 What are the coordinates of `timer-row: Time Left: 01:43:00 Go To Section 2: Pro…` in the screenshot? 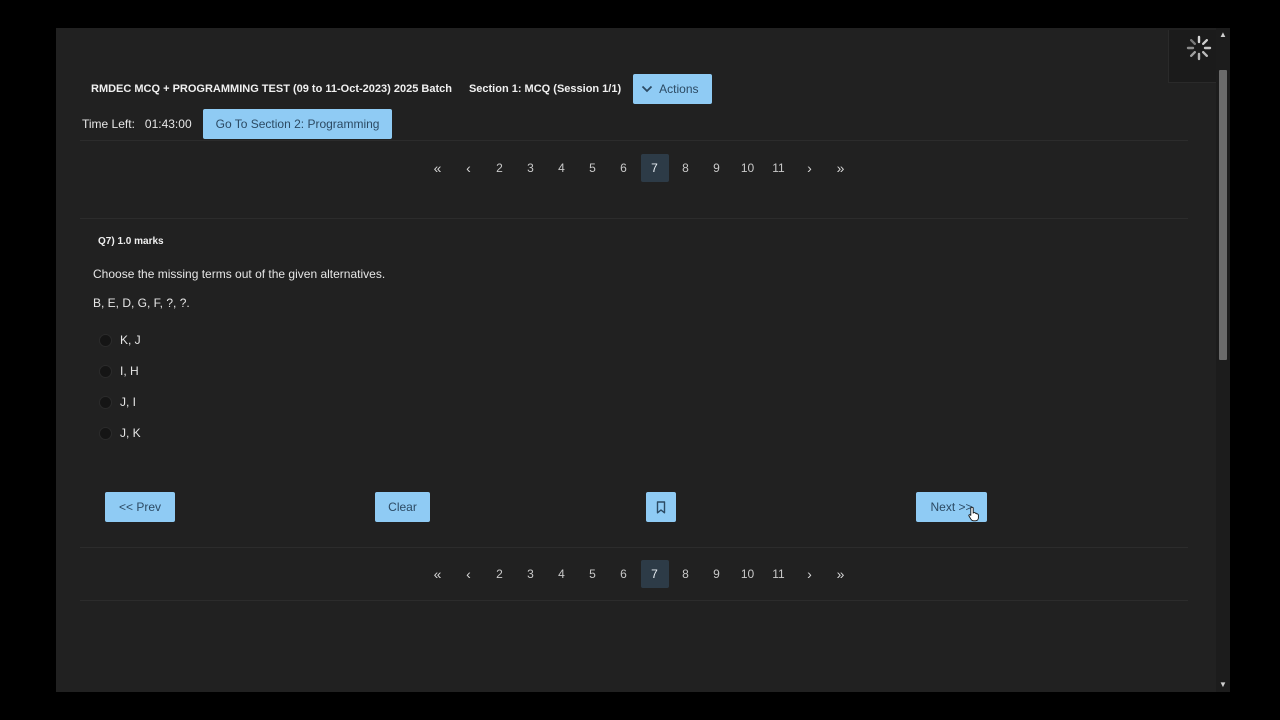 It's located at (237, 124).